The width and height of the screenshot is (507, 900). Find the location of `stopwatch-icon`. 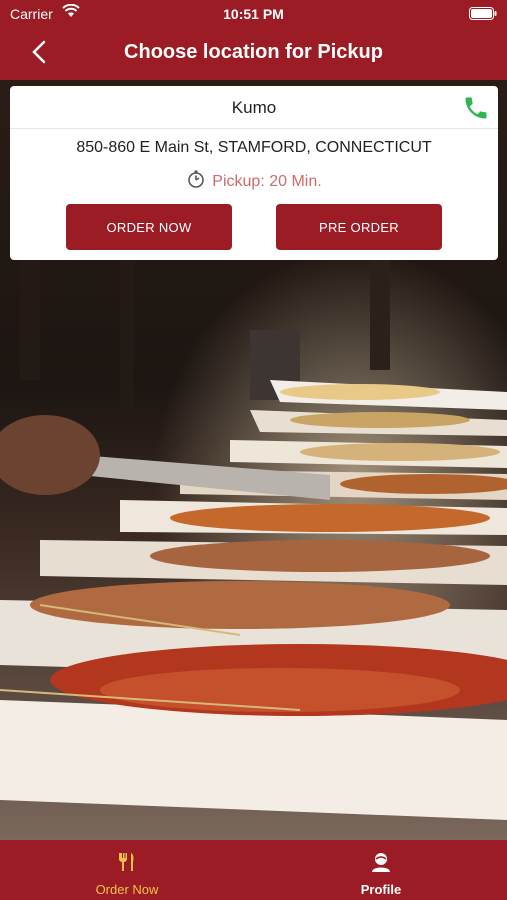

stopwatch-icon is located at coordinates (196, 181).